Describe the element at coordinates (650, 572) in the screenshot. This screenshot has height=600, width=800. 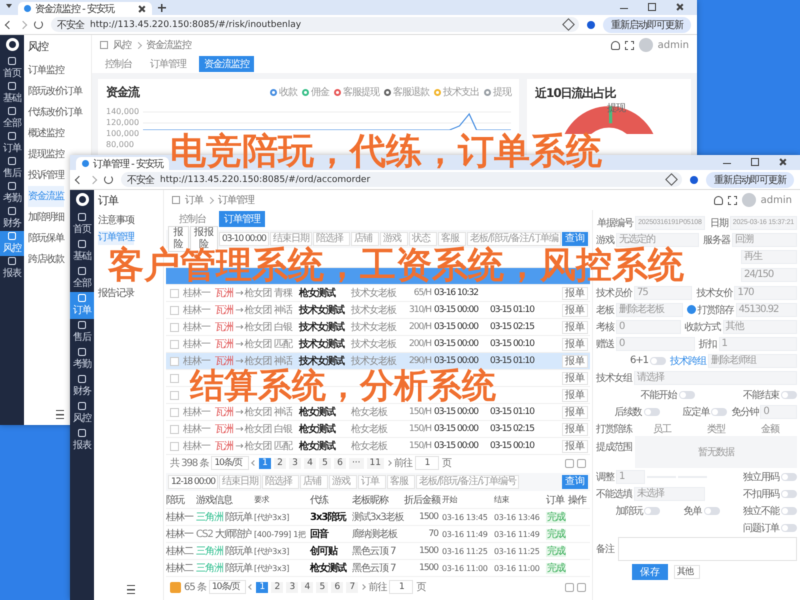
I see `save-button: 保存` at that location.